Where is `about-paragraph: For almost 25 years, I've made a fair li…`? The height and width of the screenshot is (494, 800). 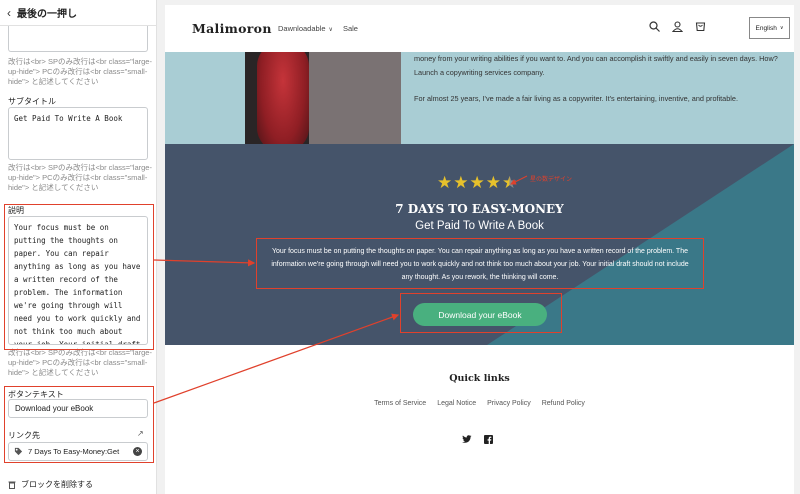
about-paragraph: For almost 25 years, I've made a fair li… is located at coordinates (576, 98).